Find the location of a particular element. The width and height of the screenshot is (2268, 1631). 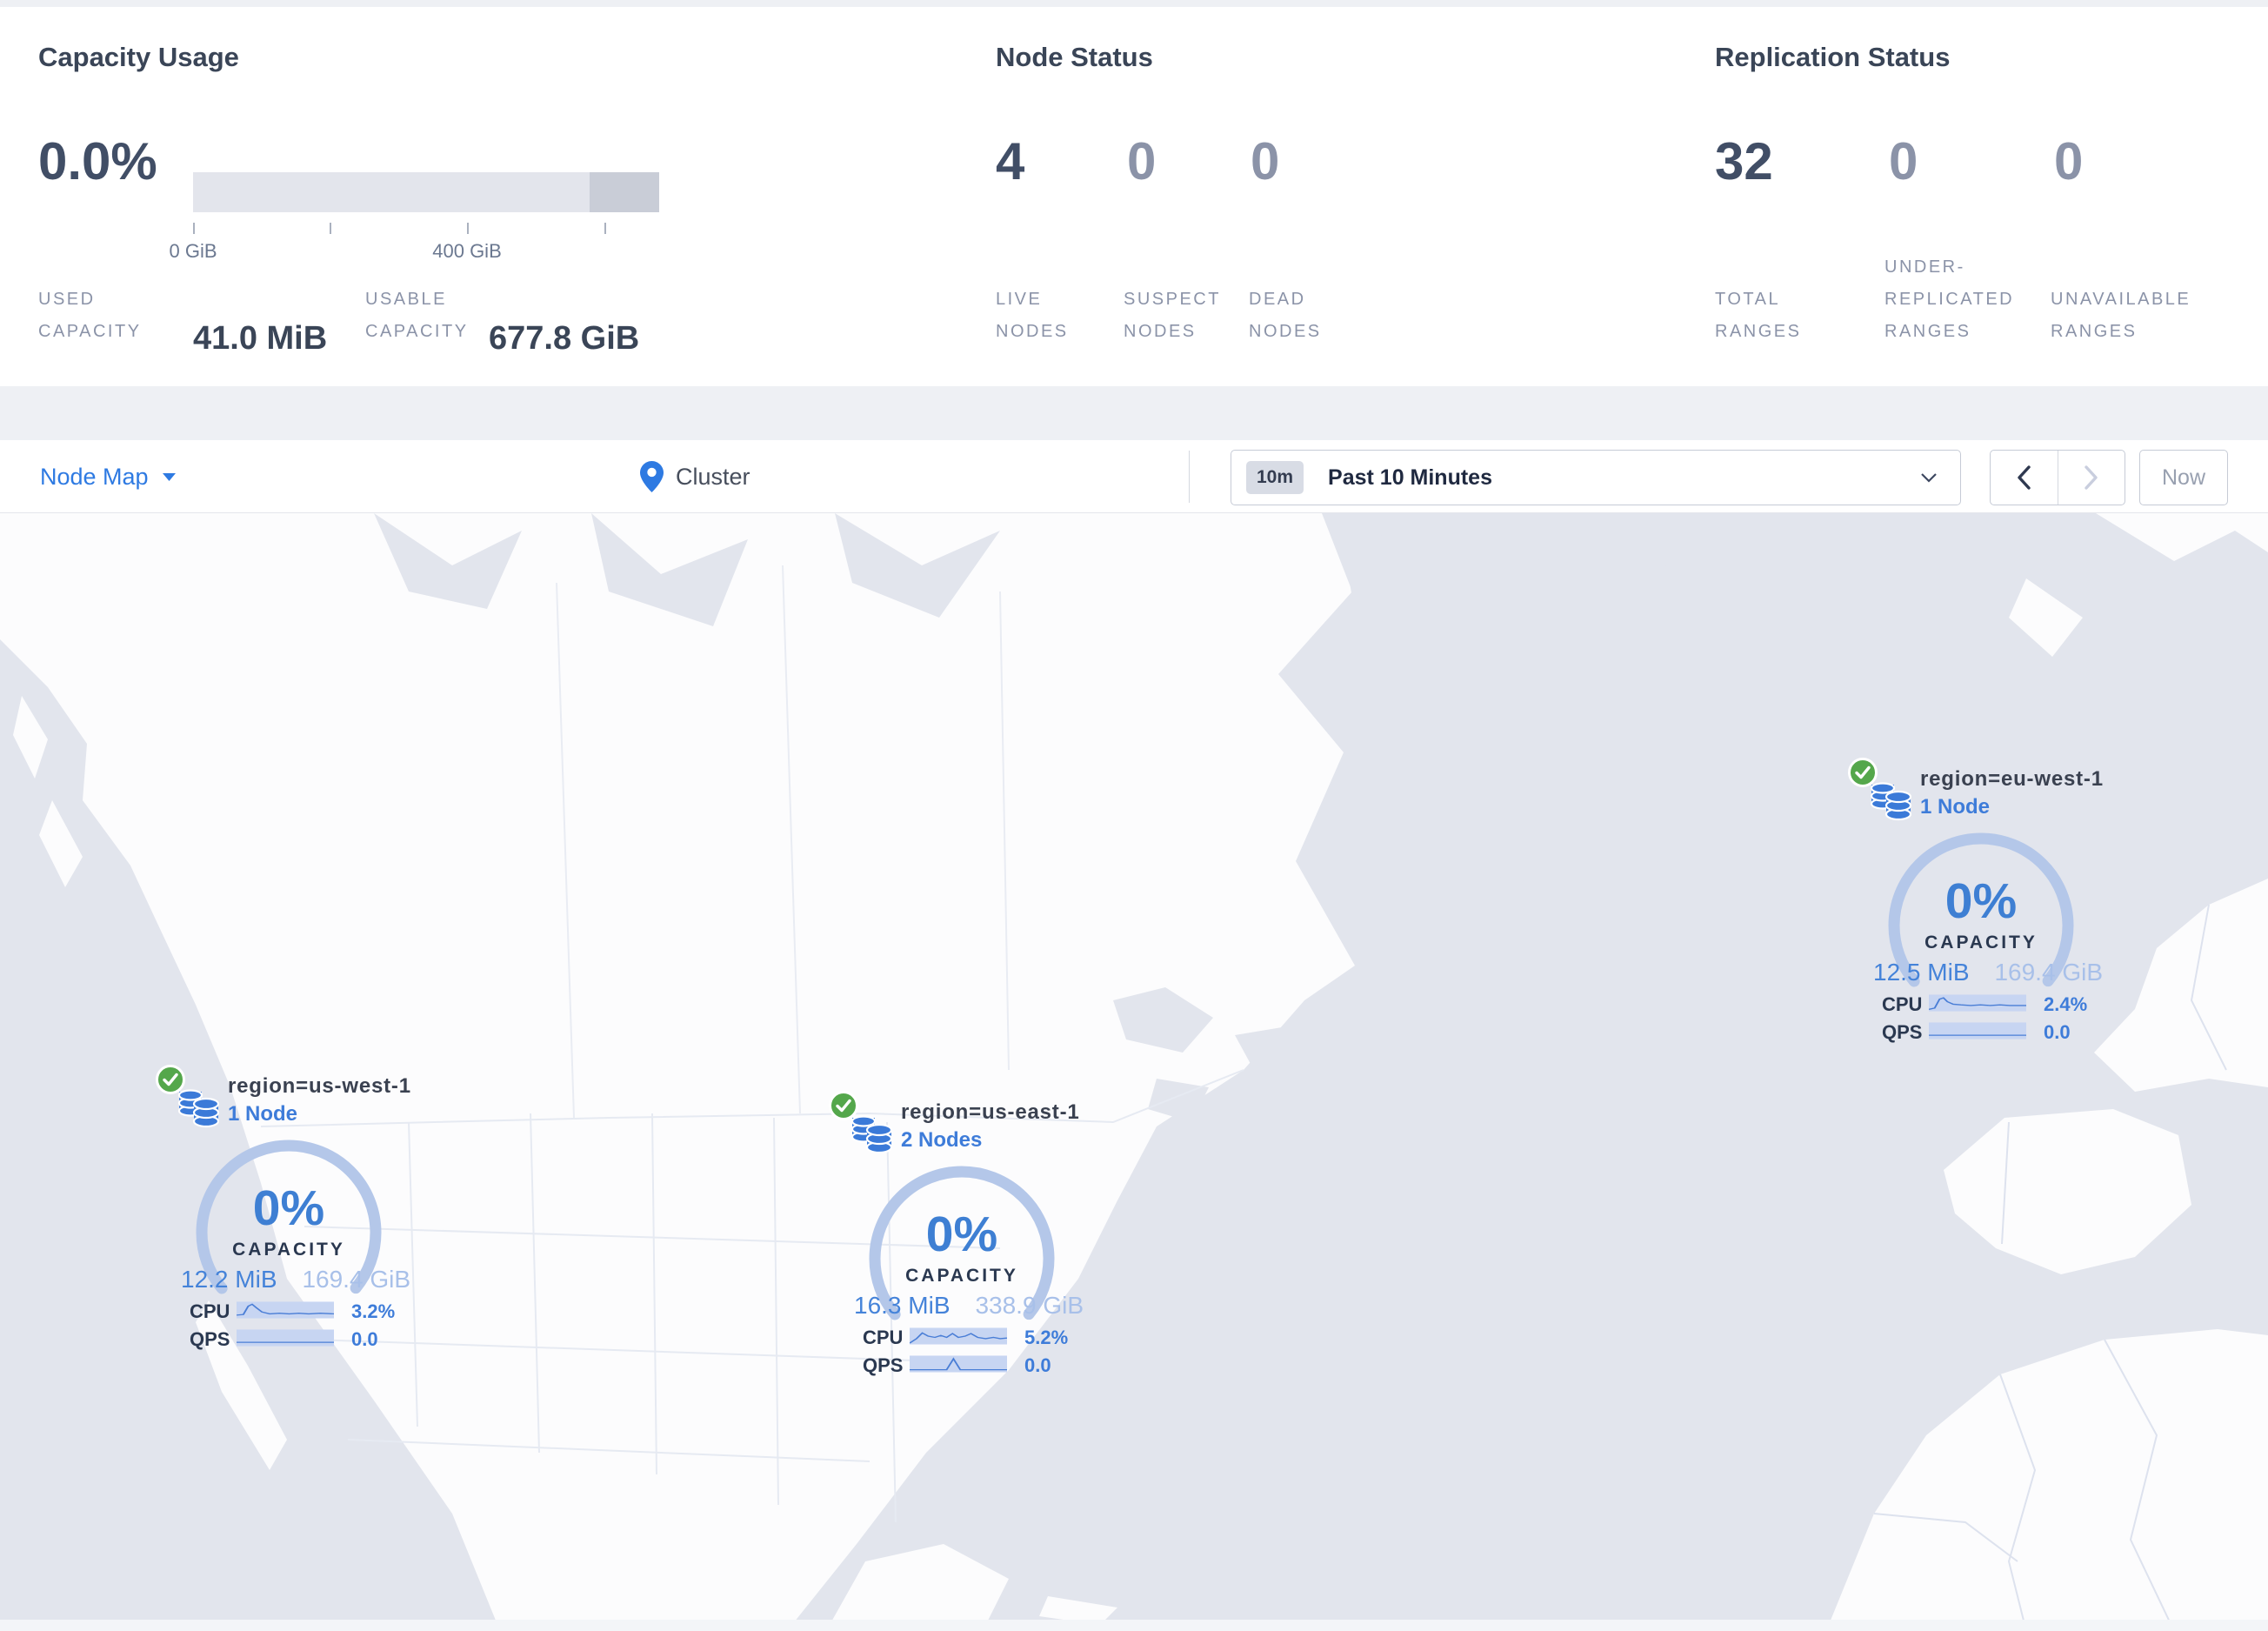

unavailable-ranges-label: UNAVAILABLE RANGES is located at coordinates (2121, 315).